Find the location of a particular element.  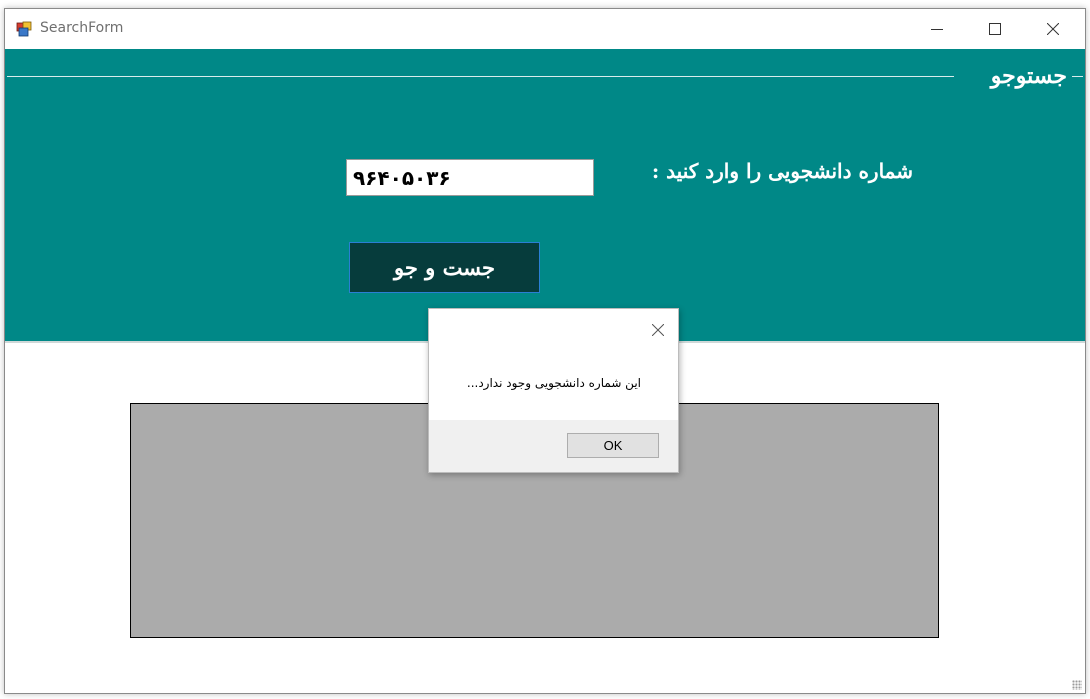

window-title: SearchForm is located at coordinates (82, 28).